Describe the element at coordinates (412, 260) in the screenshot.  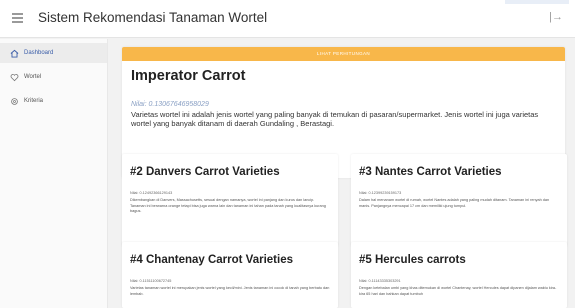
I see `card-title: #5 Hercules carrots` at that location.